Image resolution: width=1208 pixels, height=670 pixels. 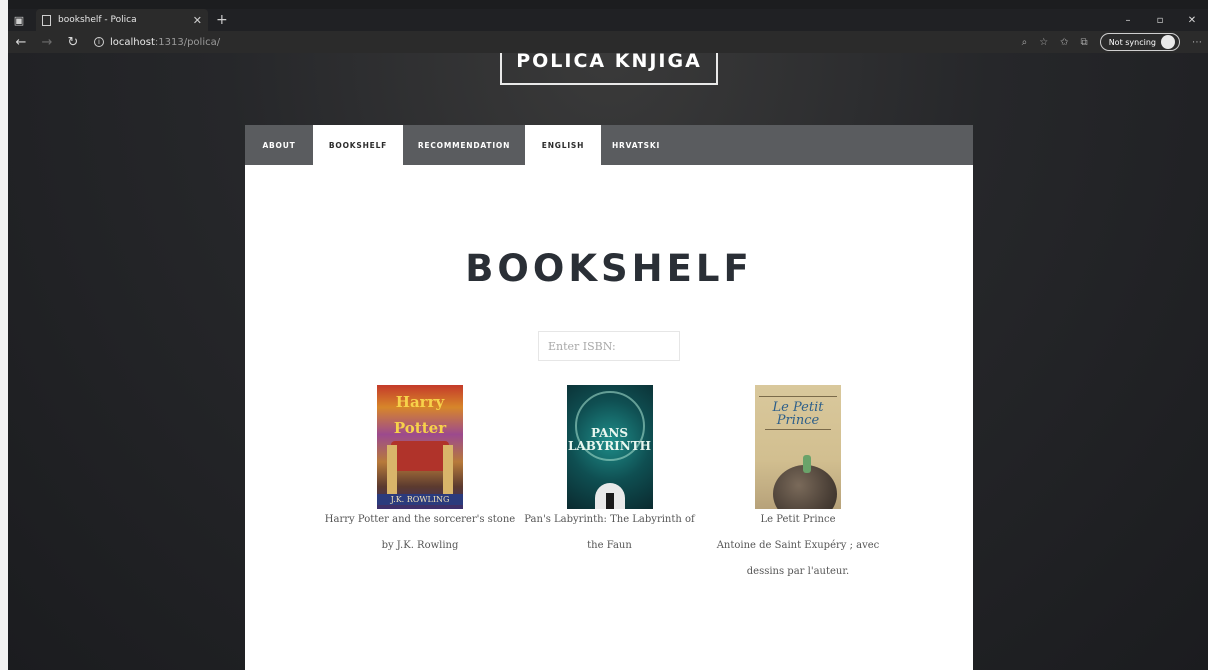 I want to click on profile-button: Not syncing, so click(x=1139, y=42).